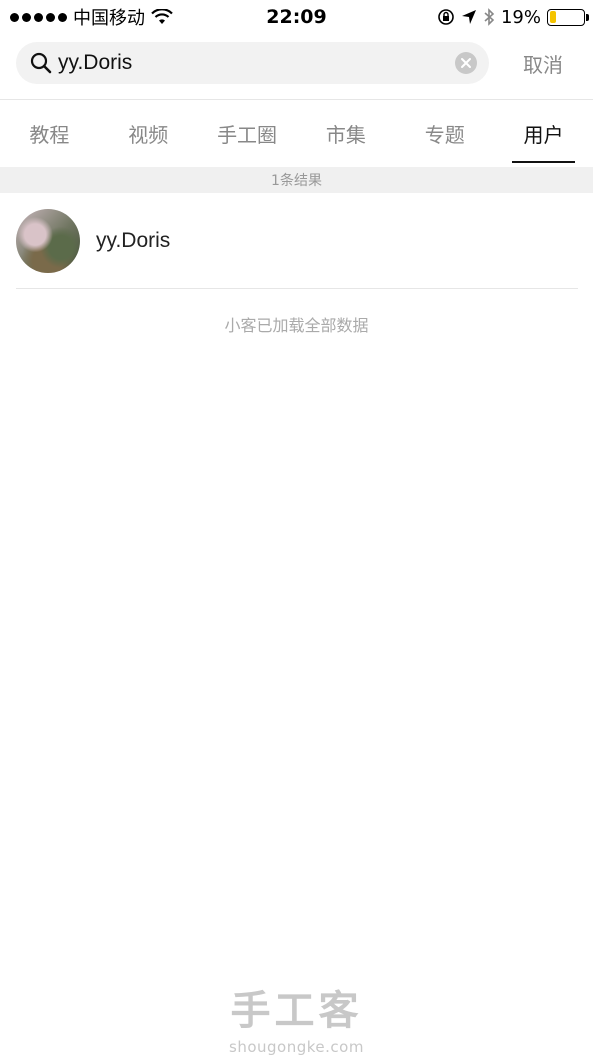 The image size is (593, 1055). I want to click on search-input: yy.Doris, so click(252, 63).